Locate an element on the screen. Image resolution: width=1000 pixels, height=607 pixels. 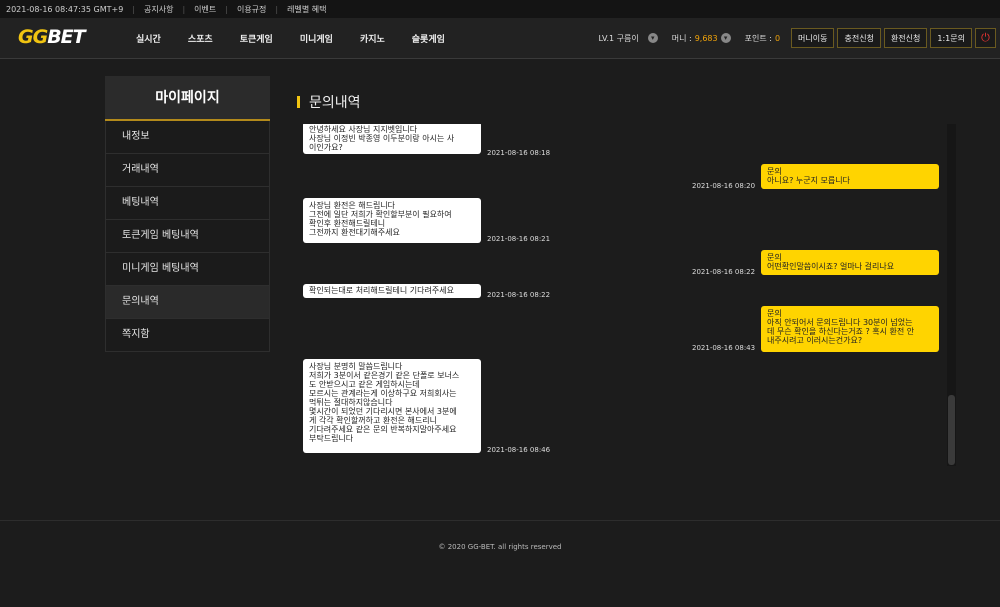
main-nav: 실시간 스포츠 토큰게임 미니게임 카지노 슬롯게임 is located at coordinates (304, 38).